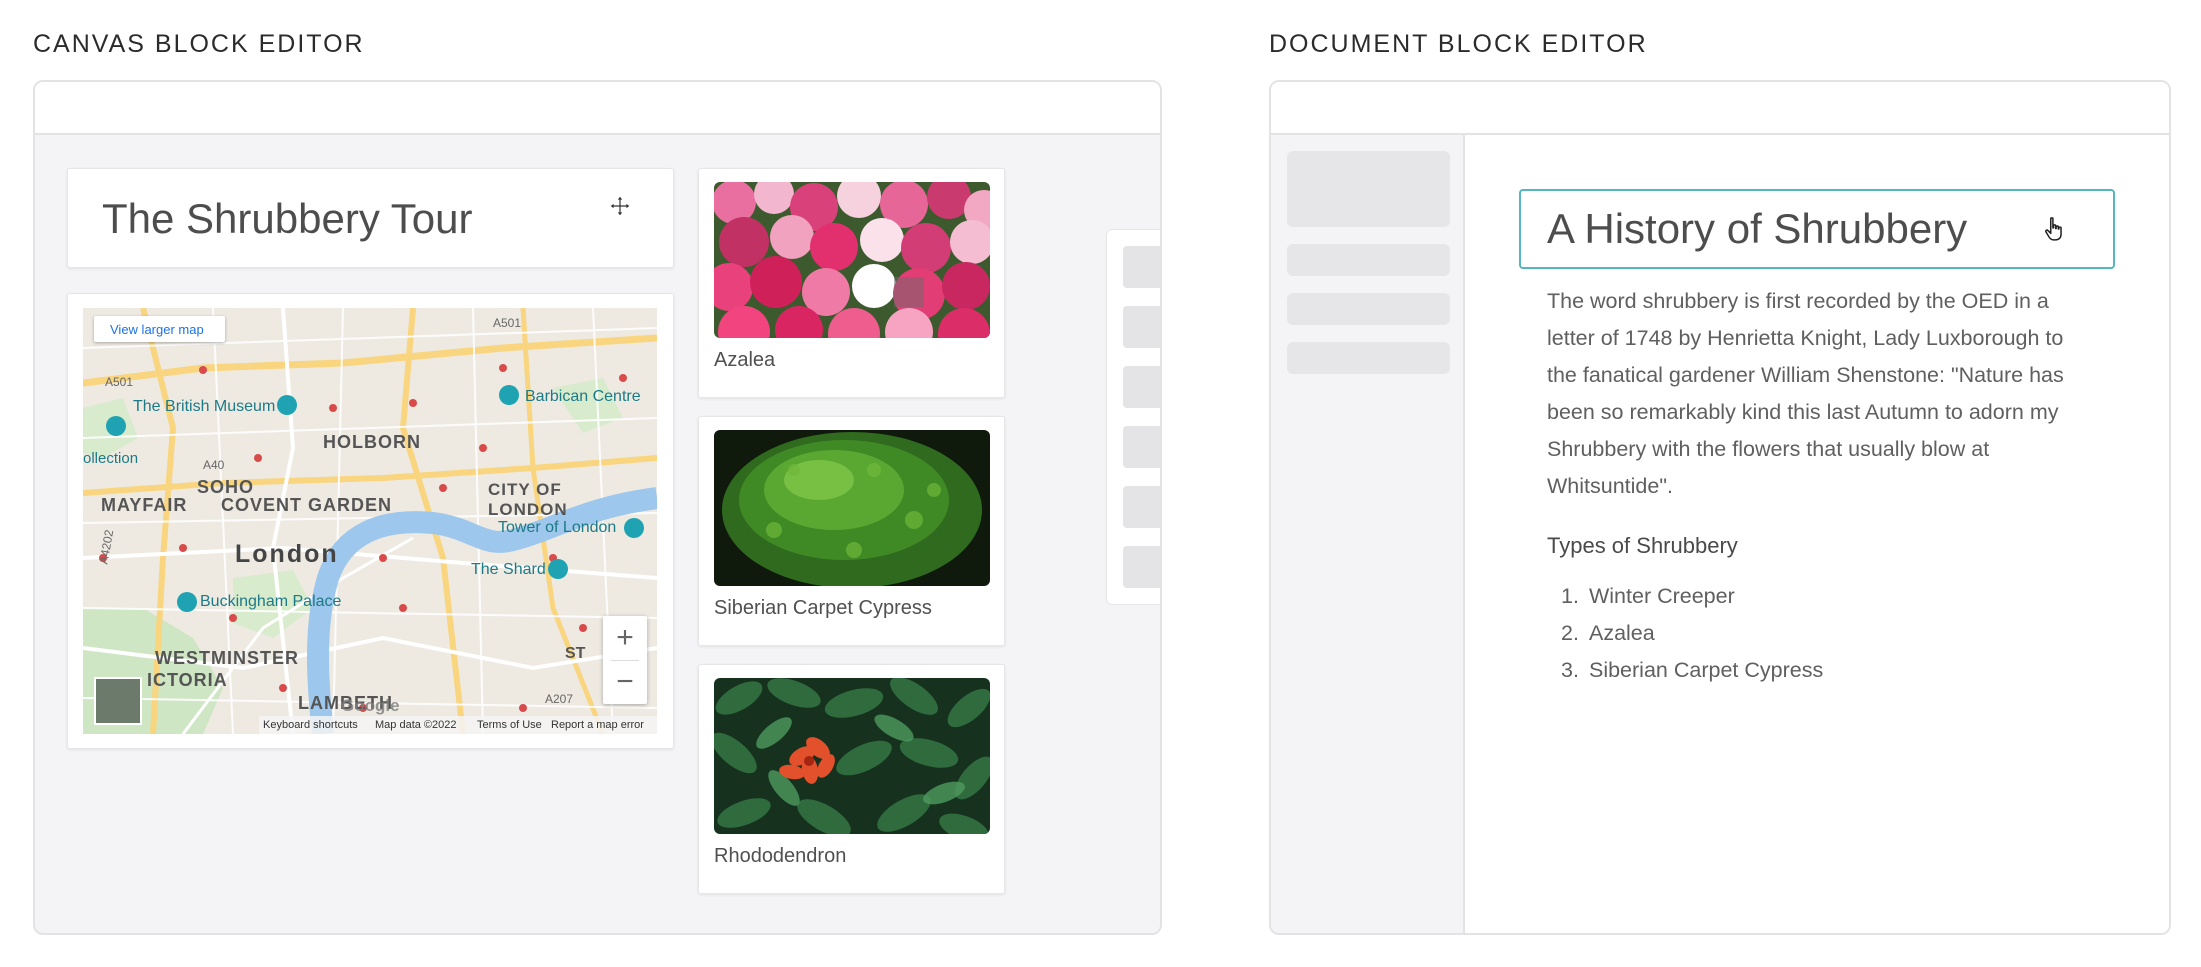 This screenshot has height=967, width=2201. What do you see at coordinates (287, 554) in the screenshot?
I see `map-label-london: London` at bounding box center [287, 554].